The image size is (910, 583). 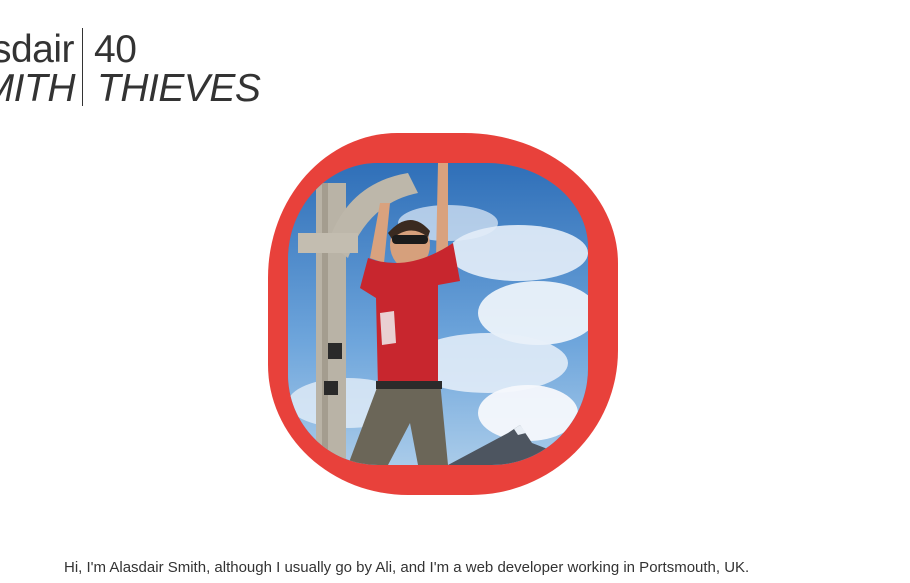 I want to click on logo-word: Thieves, so click(x=179, y=88).